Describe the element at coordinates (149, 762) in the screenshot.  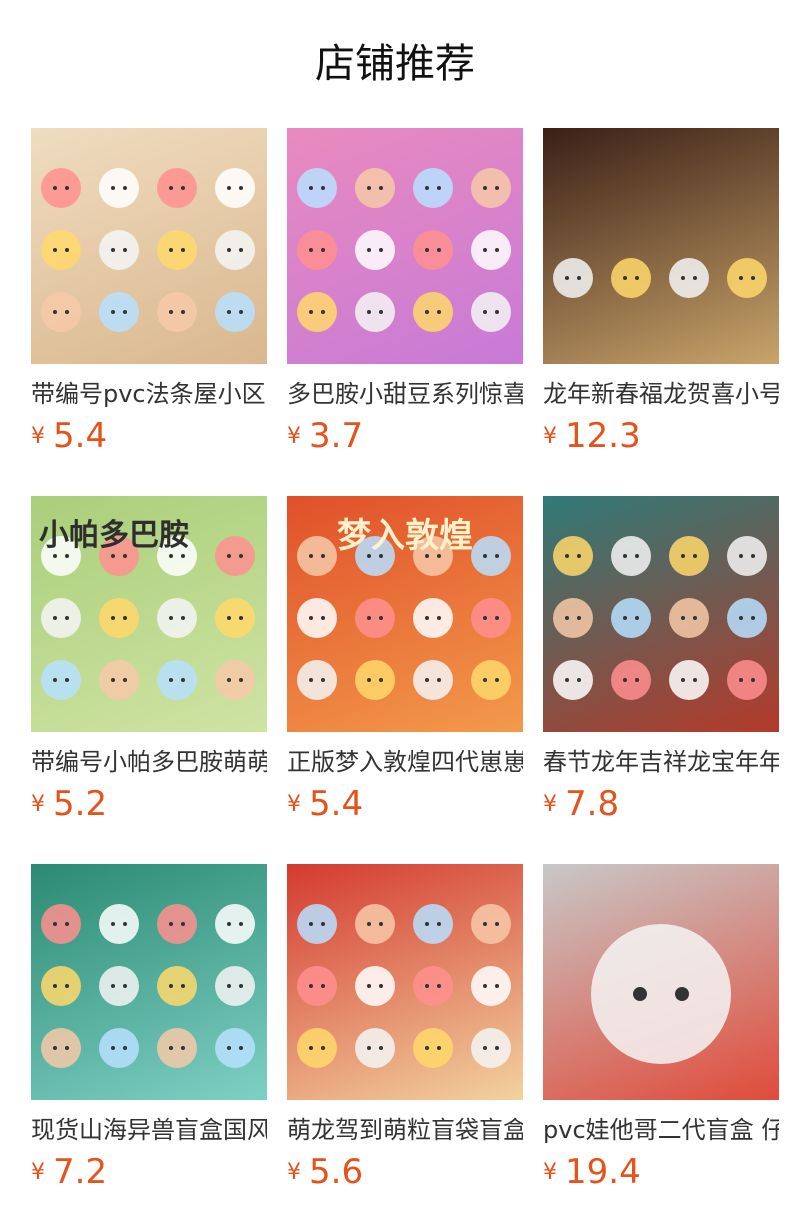
I see `product-name: 带编号小帕多巴胺萌萌` at that location.